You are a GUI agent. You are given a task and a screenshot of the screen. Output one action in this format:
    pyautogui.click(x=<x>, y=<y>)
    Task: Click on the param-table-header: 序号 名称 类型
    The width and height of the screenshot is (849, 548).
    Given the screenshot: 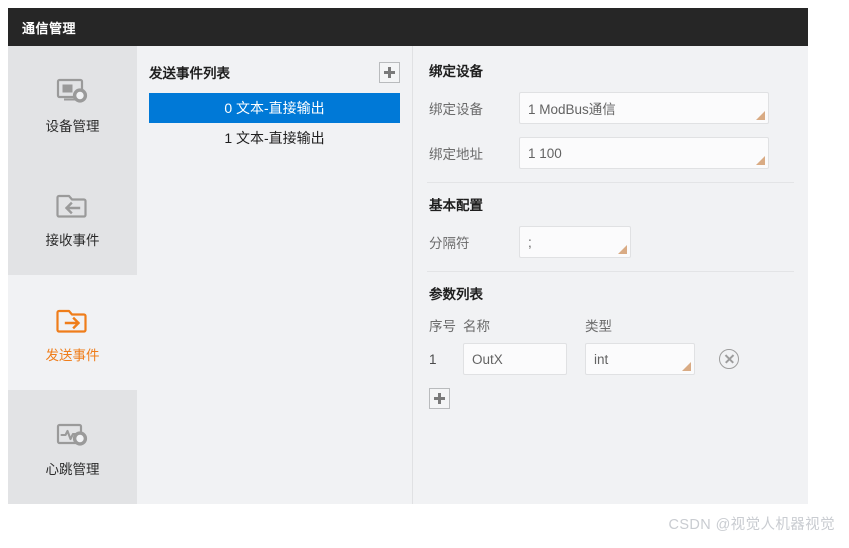 What is the action you would take?
    pyautogui.click(x=610, y=325)
    